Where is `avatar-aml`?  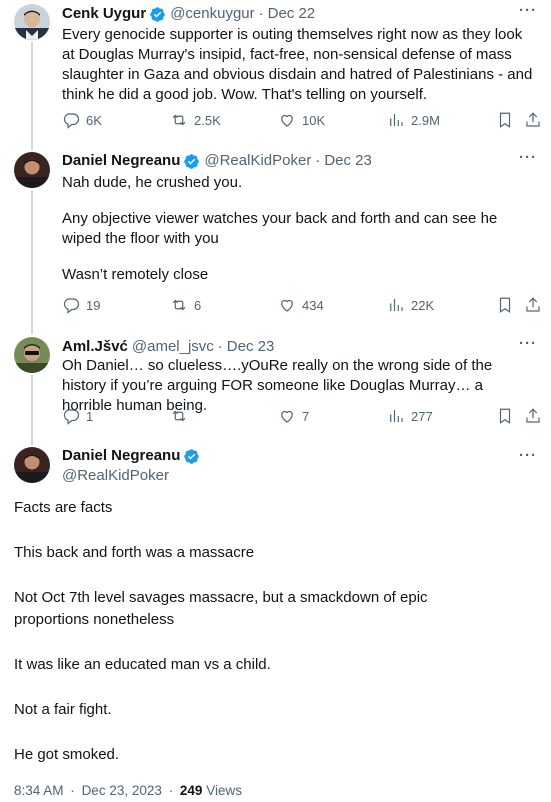
avatar-aml is located at coordinates (32, 355).